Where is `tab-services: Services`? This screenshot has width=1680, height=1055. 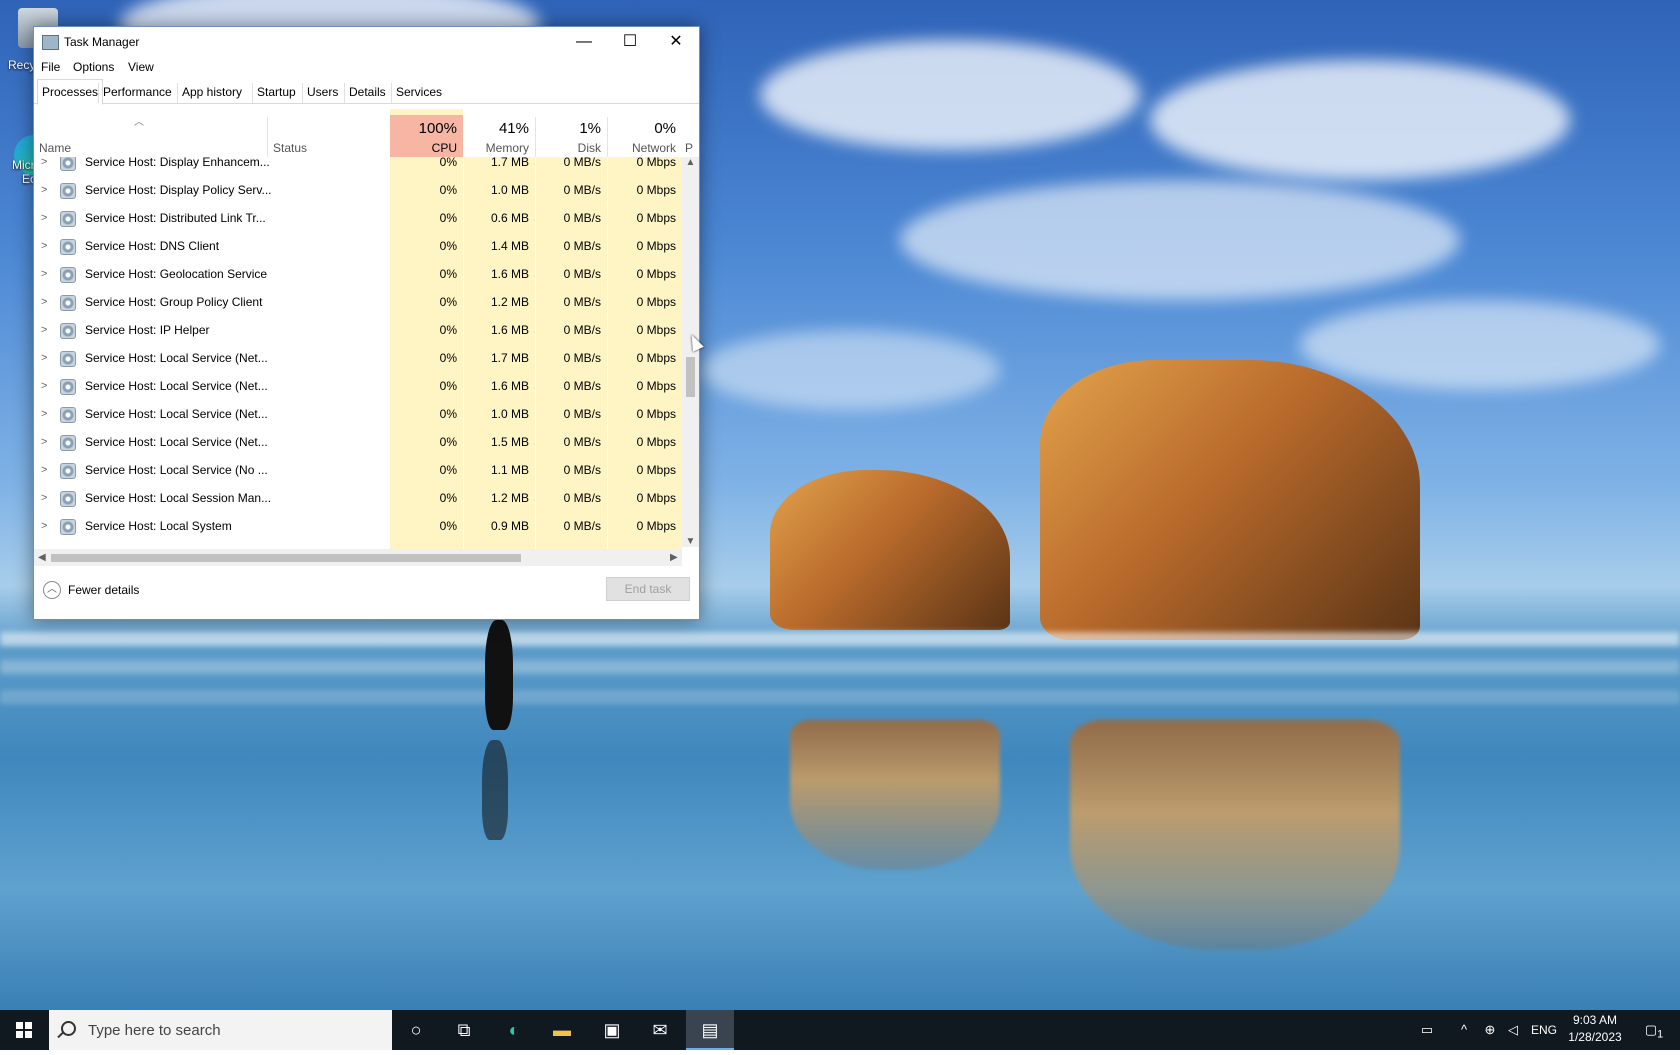
tab-services: Services is located at coordinates (418, 93).